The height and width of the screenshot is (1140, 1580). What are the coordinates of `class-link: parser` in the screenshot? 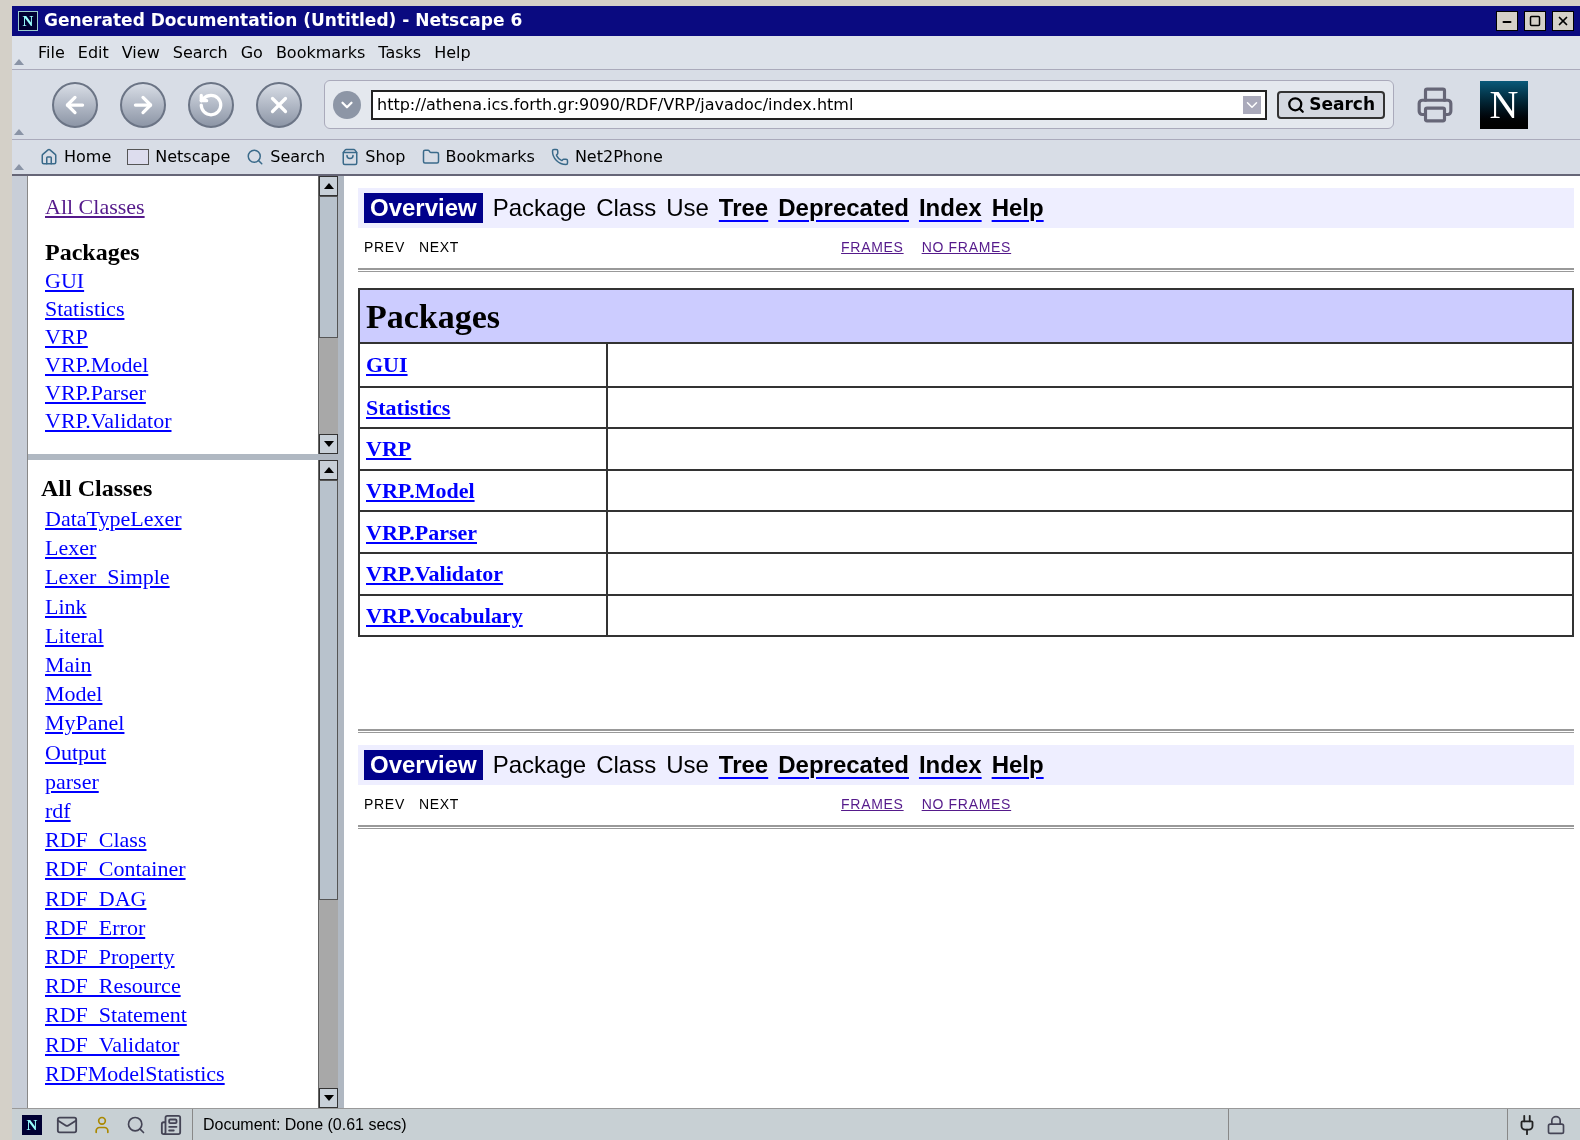 It's located at (72, 781).